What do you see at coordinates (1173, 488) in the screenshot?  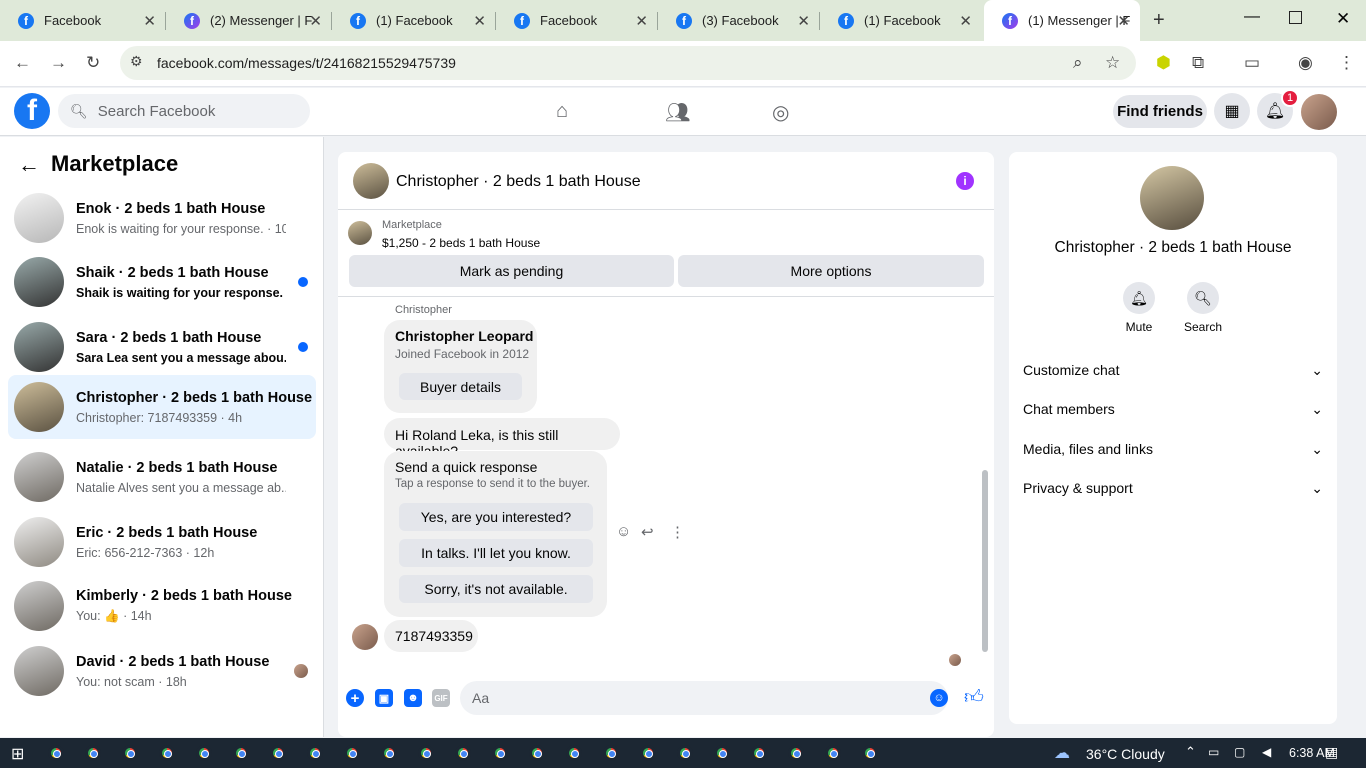 I see `privacy-support-row: Privacy & support ⌄` at bounding box center [1173, 488].